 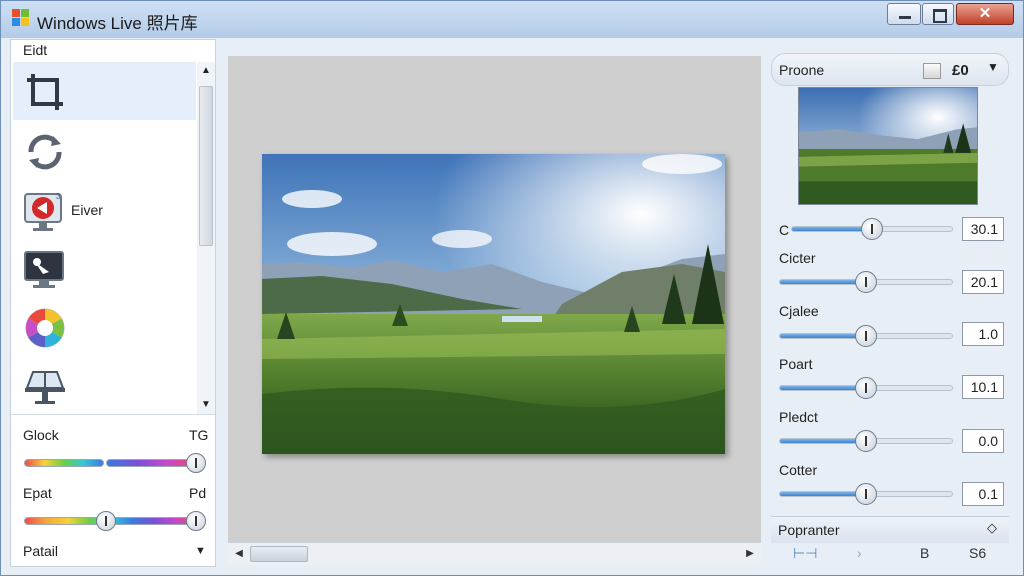 What do you see at coordinates (45, 92) in the screenshot?
I see `crop-icon` at bounding box center [45, 92].